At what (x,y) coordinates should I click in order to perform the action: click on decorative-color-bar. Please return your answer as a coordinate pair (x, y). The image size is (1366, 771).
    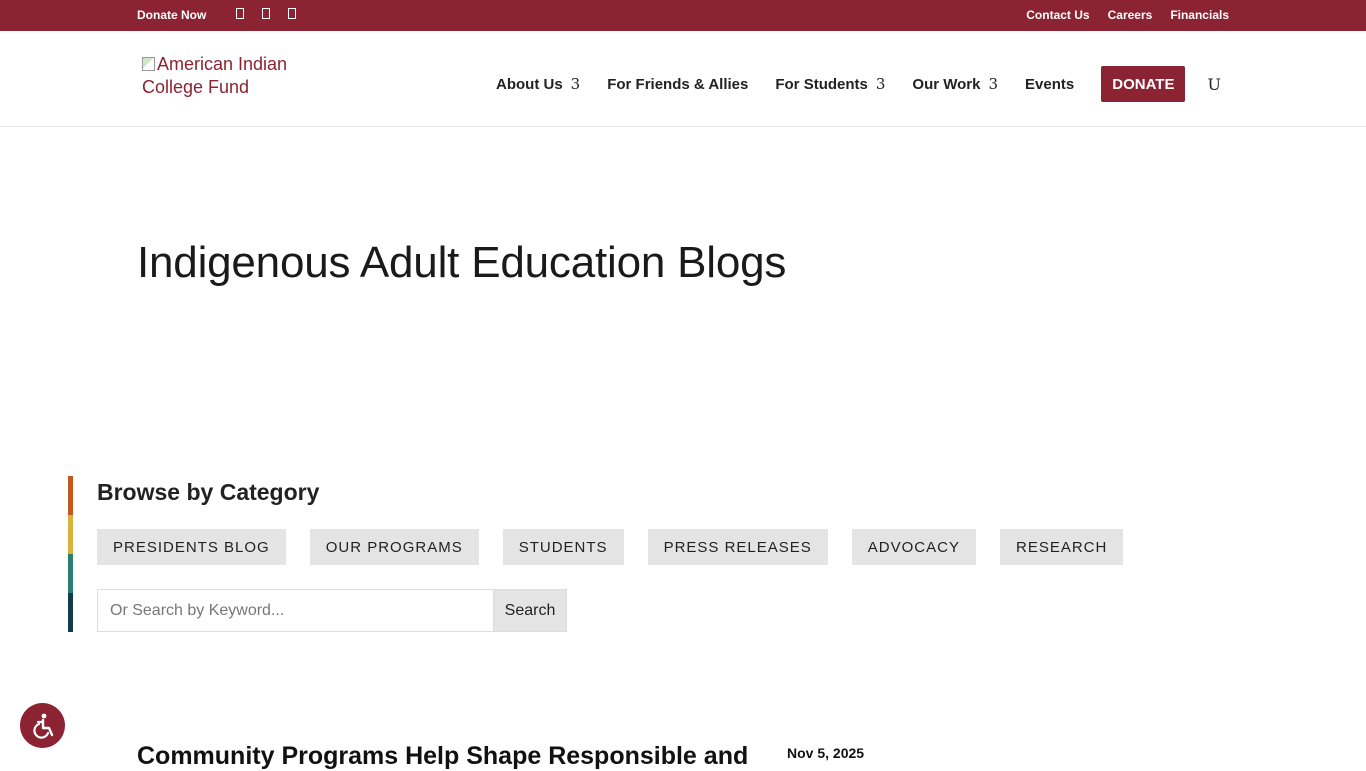
    Looking at the image, I should click on (70, 554).